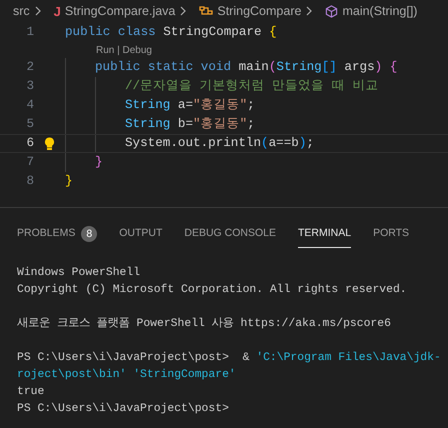 The height and width of the screenshot is (428, 448). What do you see at coordinates (123, 409) in the screenshot?
I see `terminal-line: PS C:\Users\i\JavaProject\post>` at bounding box center [123, 409].